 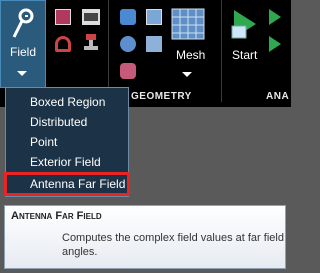 What do you see at coordinates (67, 162) in the screenshot?
I see `menu-item-exterior-field: Exterior Field` at bounding box center [67, 162].